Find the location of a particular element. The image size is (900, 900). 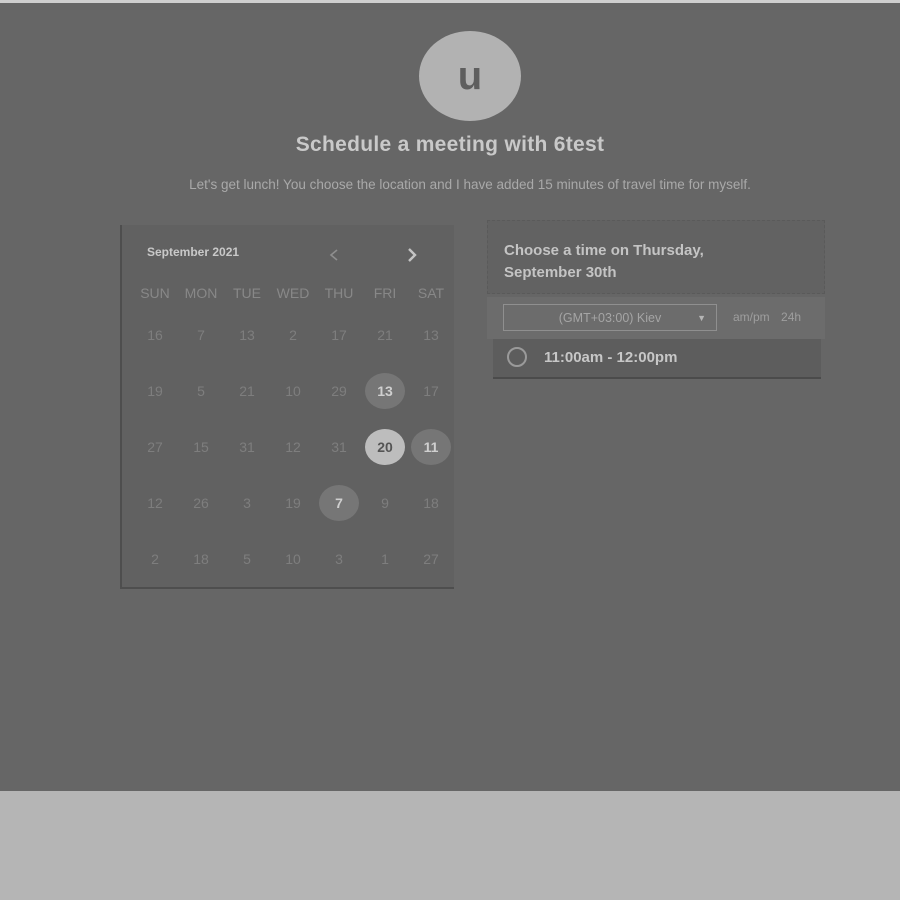

calendar-day: 15 is located at coordinates (201, 447).